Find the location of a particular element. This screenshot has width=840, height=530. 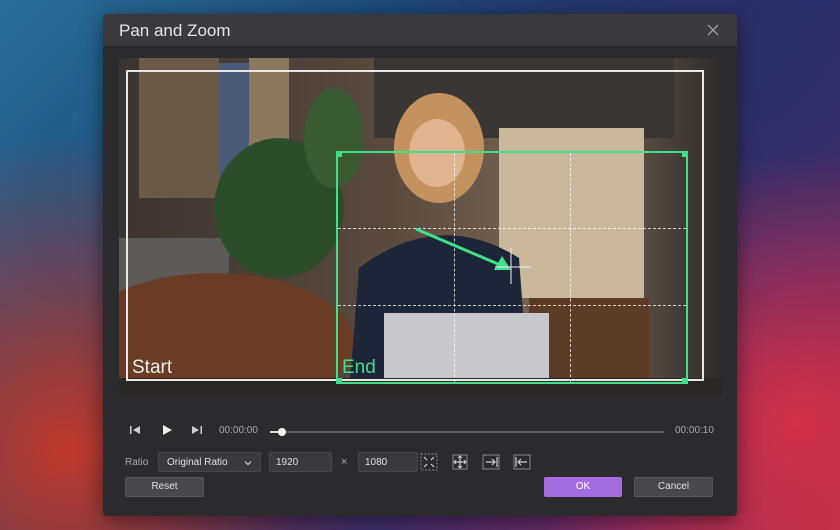

timeline-thumb is located at coordinates (281, 432).